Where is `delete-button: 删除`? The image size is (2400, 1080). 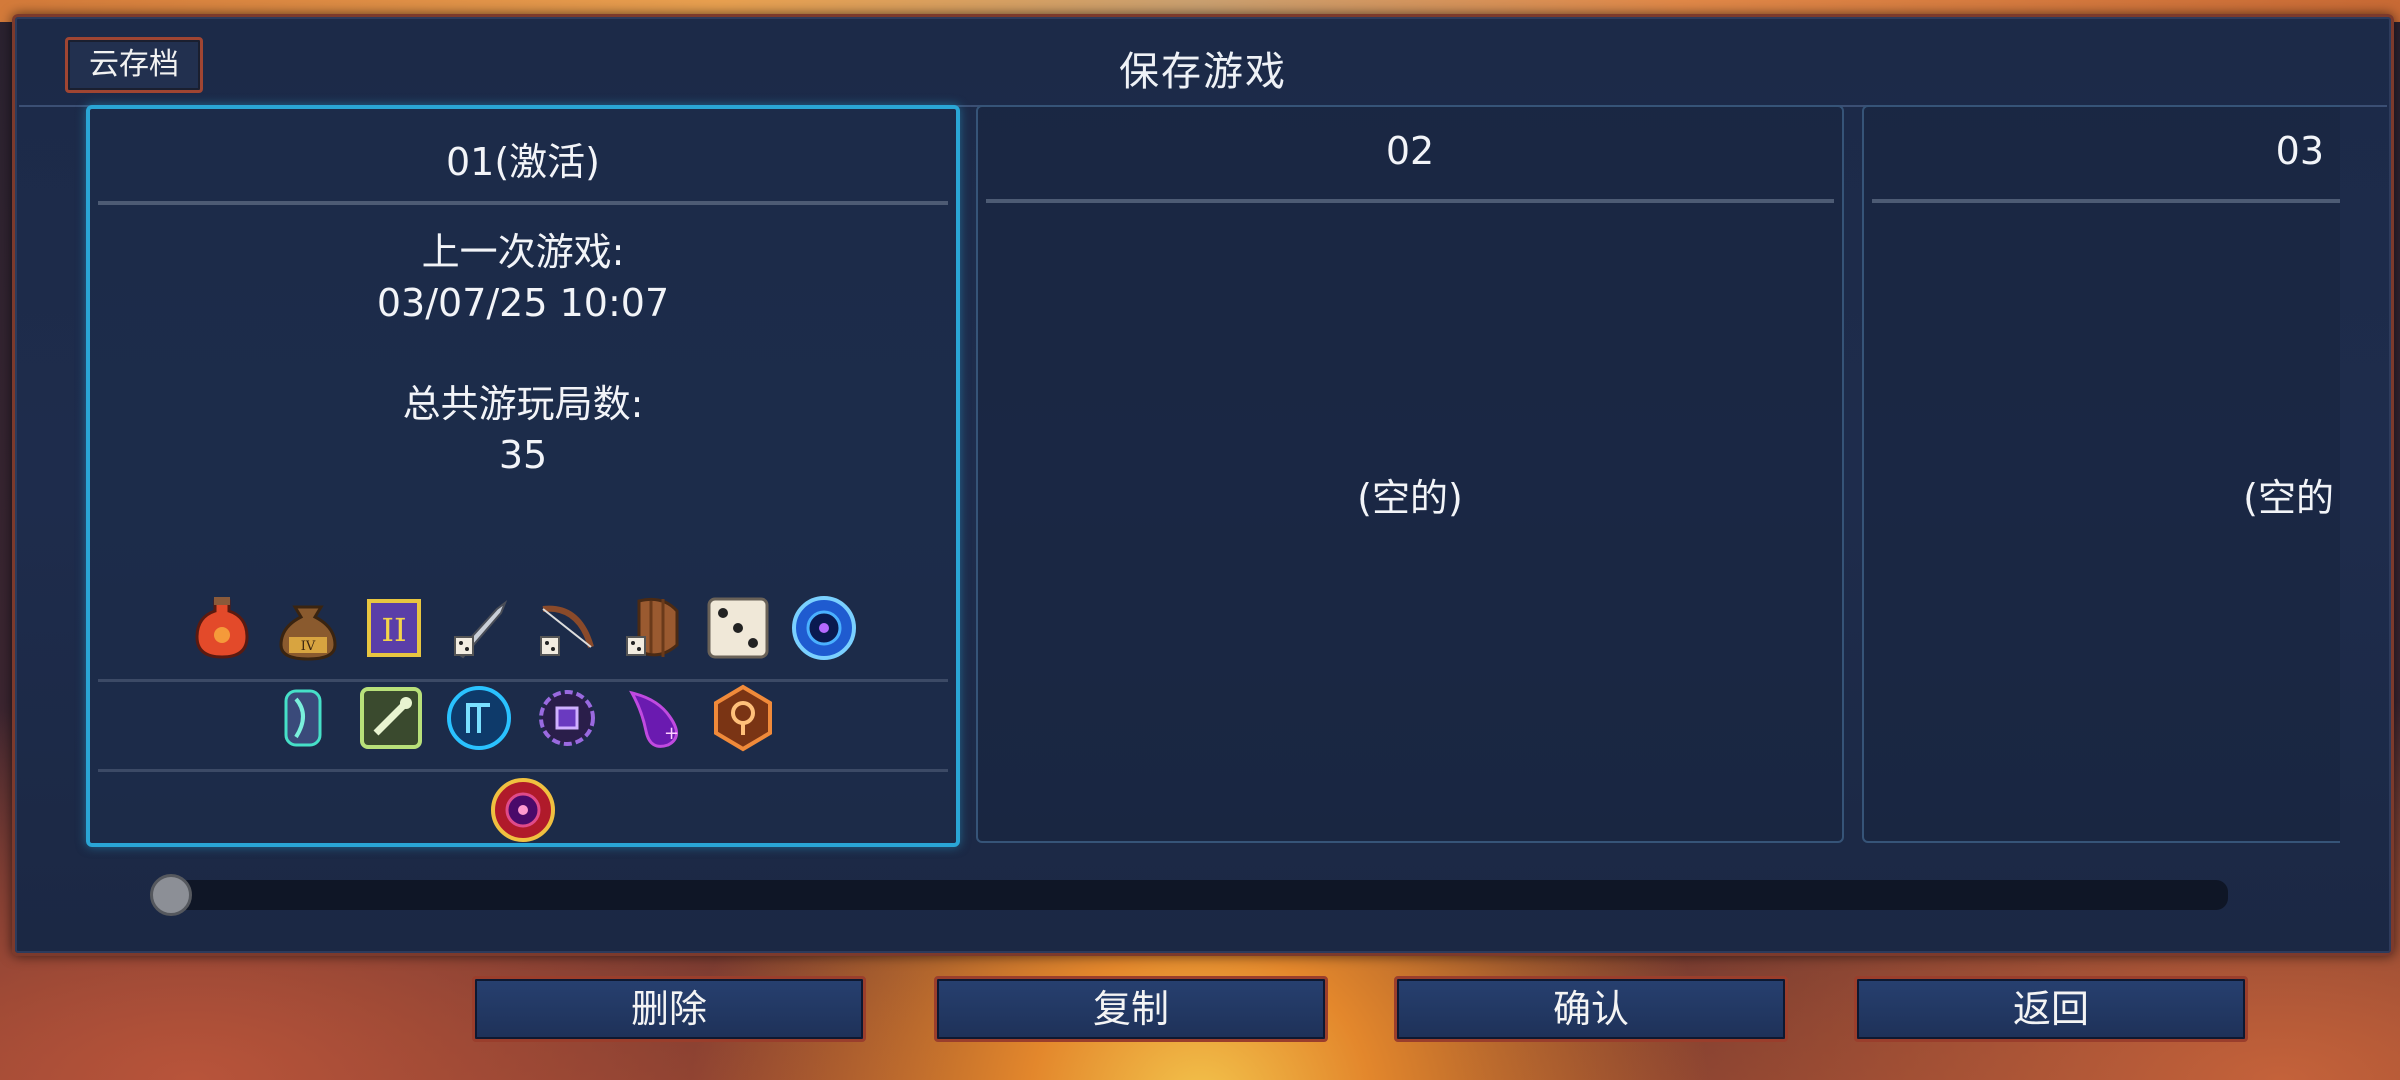 delete-button: 删除 is located at coordinates (669, 1009).